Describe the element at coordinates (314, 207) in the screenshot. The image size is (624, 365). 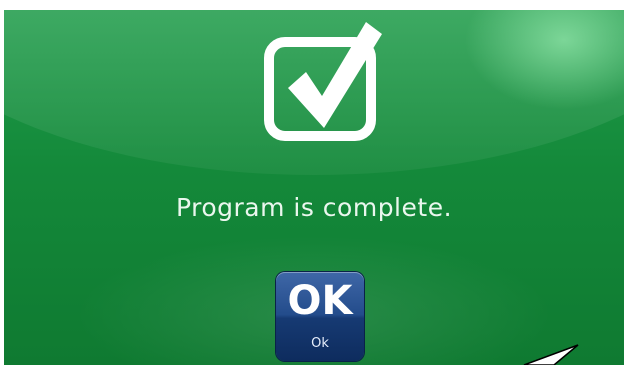
I see `completion-message: Program is complete.` at that location.